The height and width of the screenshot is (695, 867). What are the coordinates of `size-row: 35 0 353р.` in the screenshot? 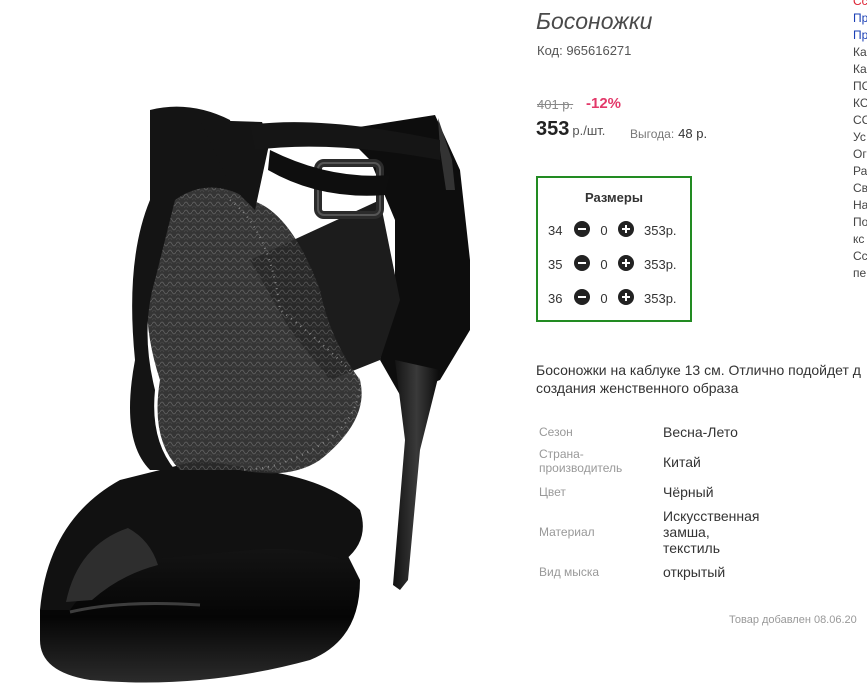 It's located at (614, 264).